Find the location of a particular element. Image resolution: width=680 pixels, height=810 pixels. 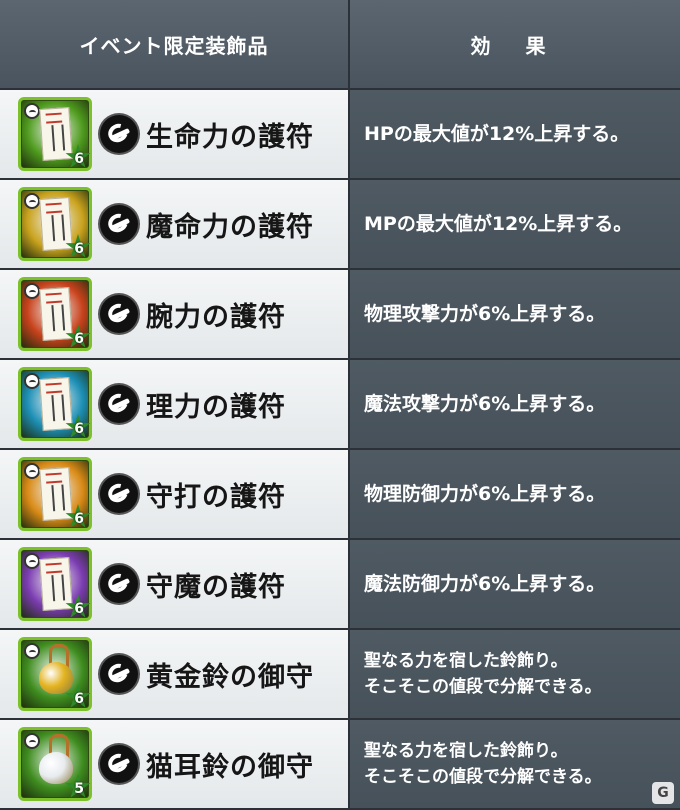

table-row: 5 猫耳鈴の御守 聖なる力を宿した鈴飾り。 そこそこの値段で分解できる。 is located at coordinates (340, 764).